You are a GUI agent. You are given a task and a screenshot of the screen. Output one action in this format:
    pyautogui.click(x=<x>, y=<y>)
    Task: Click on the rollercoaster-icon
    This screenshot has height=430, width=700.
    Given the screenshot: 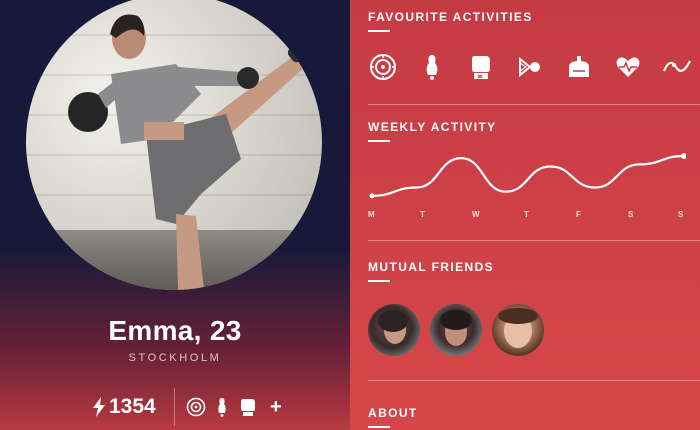 What is the action you would take?
    pyautogui.click(x=677, y=67)
    